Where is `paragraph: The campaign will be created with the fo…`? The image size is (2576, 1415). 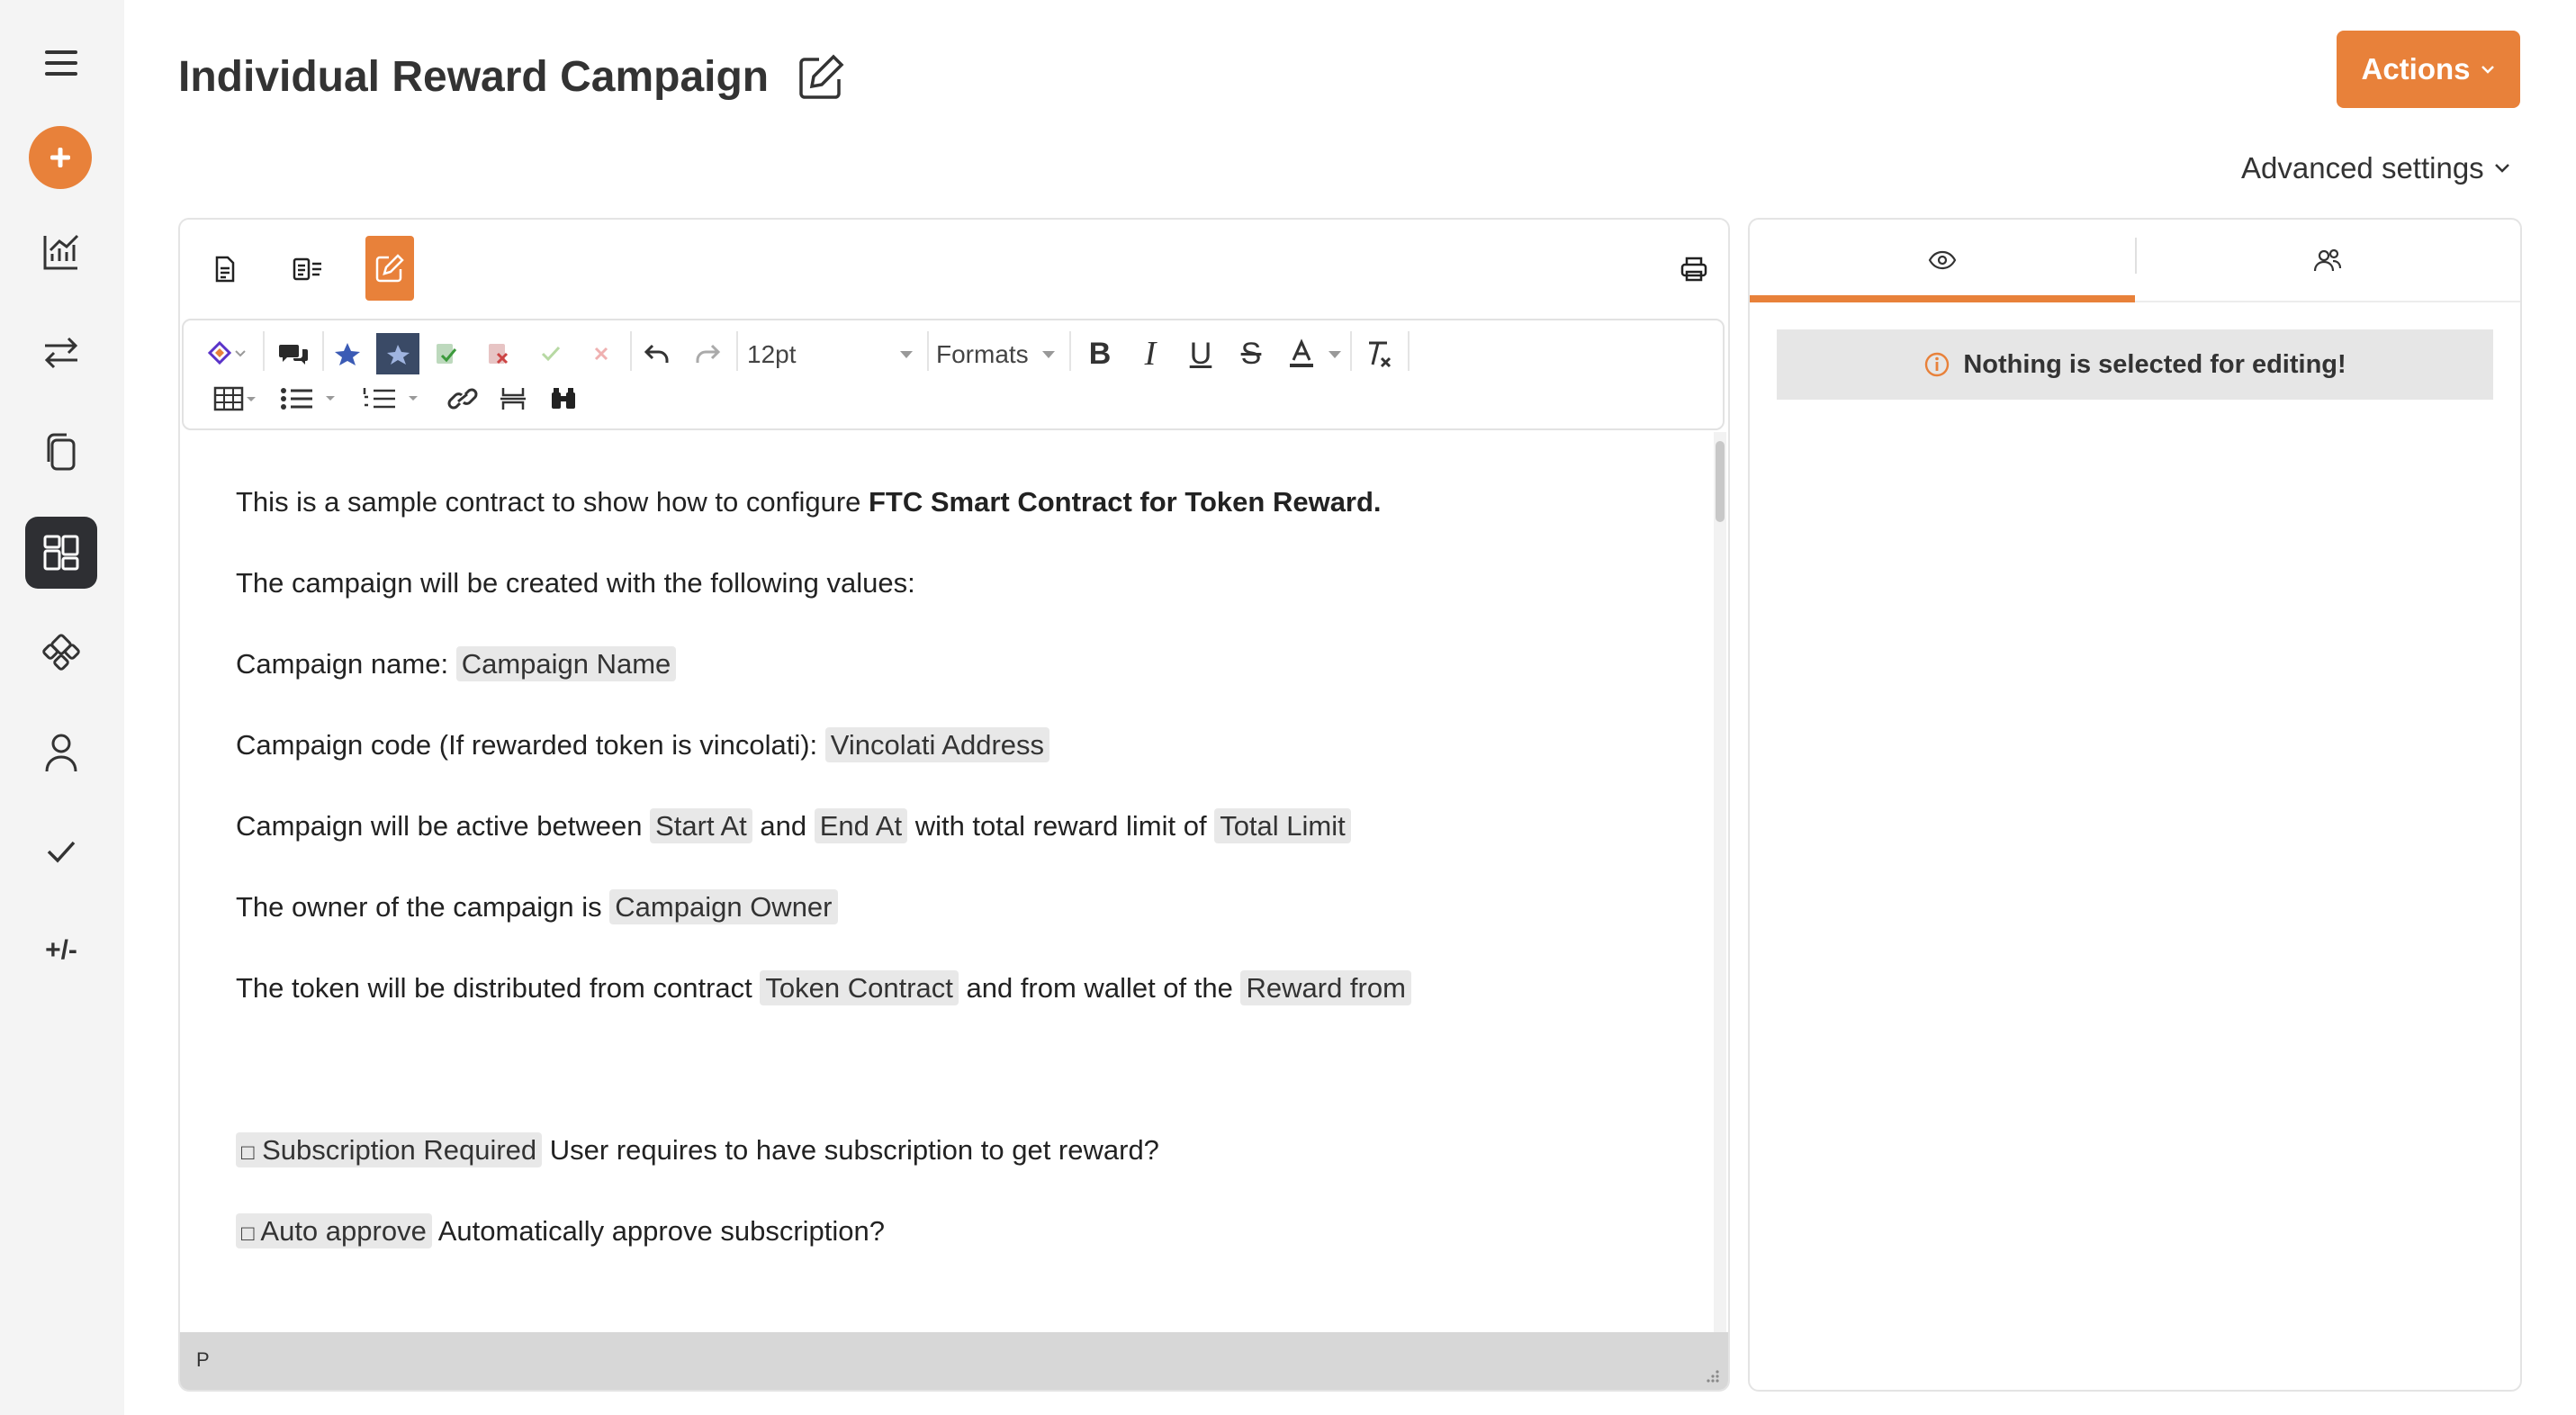
paragraph: The campaign will be created with the fo… is located at coordinates (575, 583).